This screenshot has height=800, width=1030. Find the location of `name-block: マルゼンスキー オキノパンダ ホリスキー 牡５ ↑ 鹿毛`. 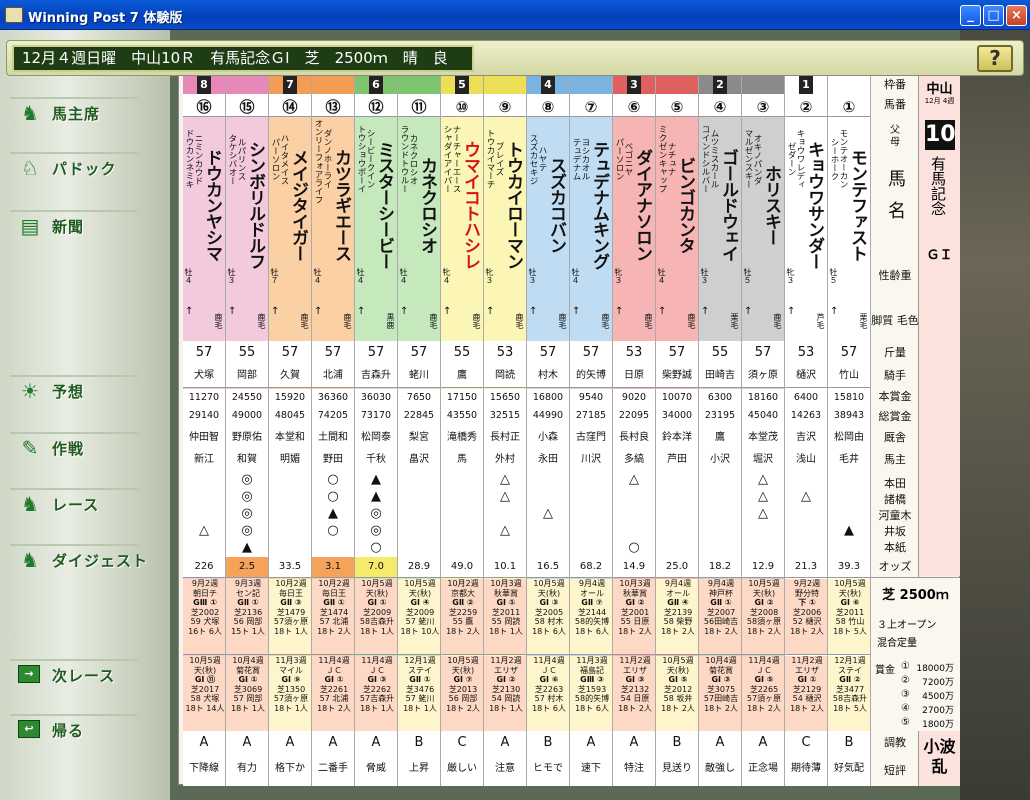

name-block: マルゼンスキー オキノパンダ ホリスキー 牡５ ↑ 鹿毛 is located at coordinates (763, 228).